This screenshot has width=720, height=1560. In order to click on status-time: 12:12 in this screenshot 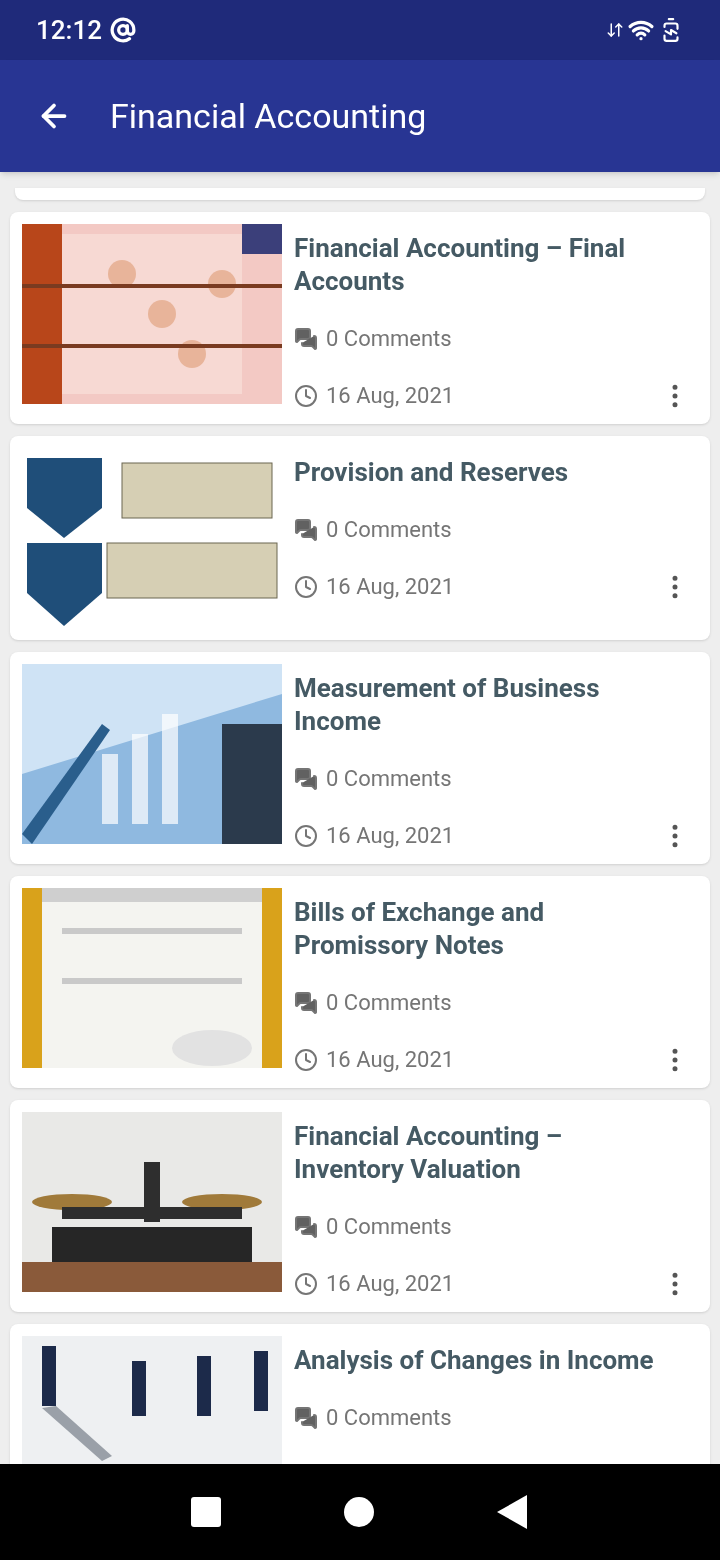, I will do `click(69, 30)`.